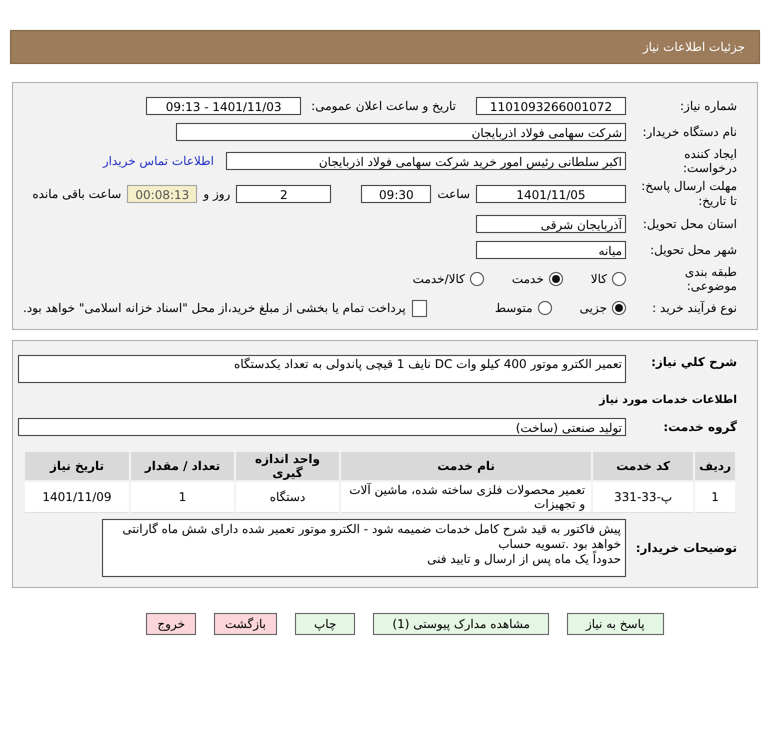 The width and height of the screenshot is (770, 745). What do you see at coordinates (689, 224) in the screenshot?
I see `field-label: استان محل تحویل:` at bounding box center [689, 224].